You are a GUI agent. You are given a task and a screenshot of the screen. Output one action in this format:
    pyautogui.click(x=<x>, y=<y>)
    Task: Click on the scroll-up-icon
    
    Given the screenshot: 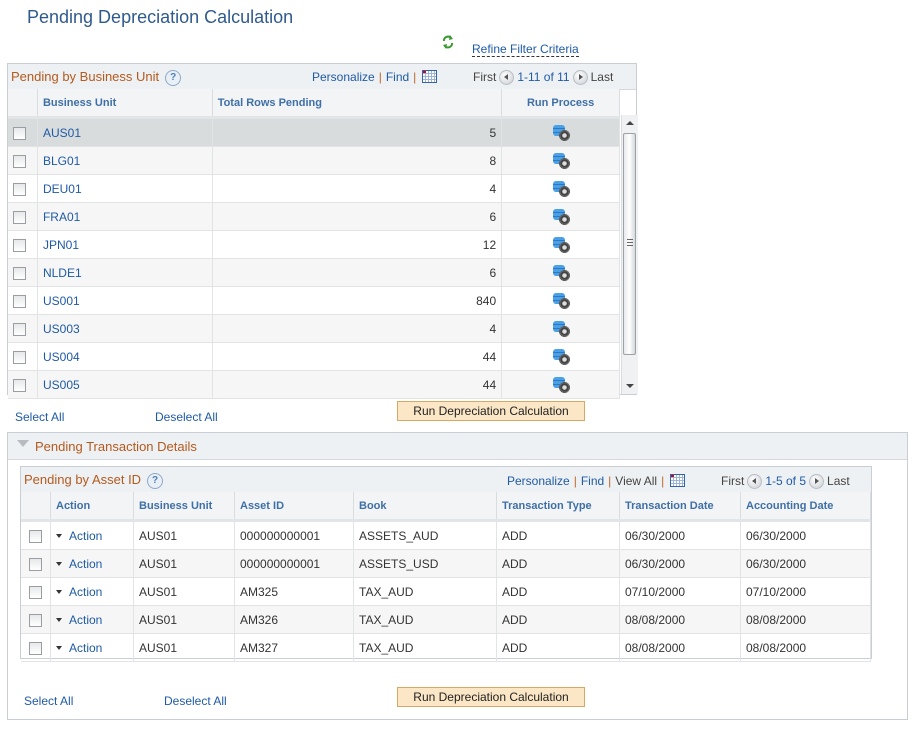 What is the action you would take?
    pyautogui.click(x=630, y=123)
    